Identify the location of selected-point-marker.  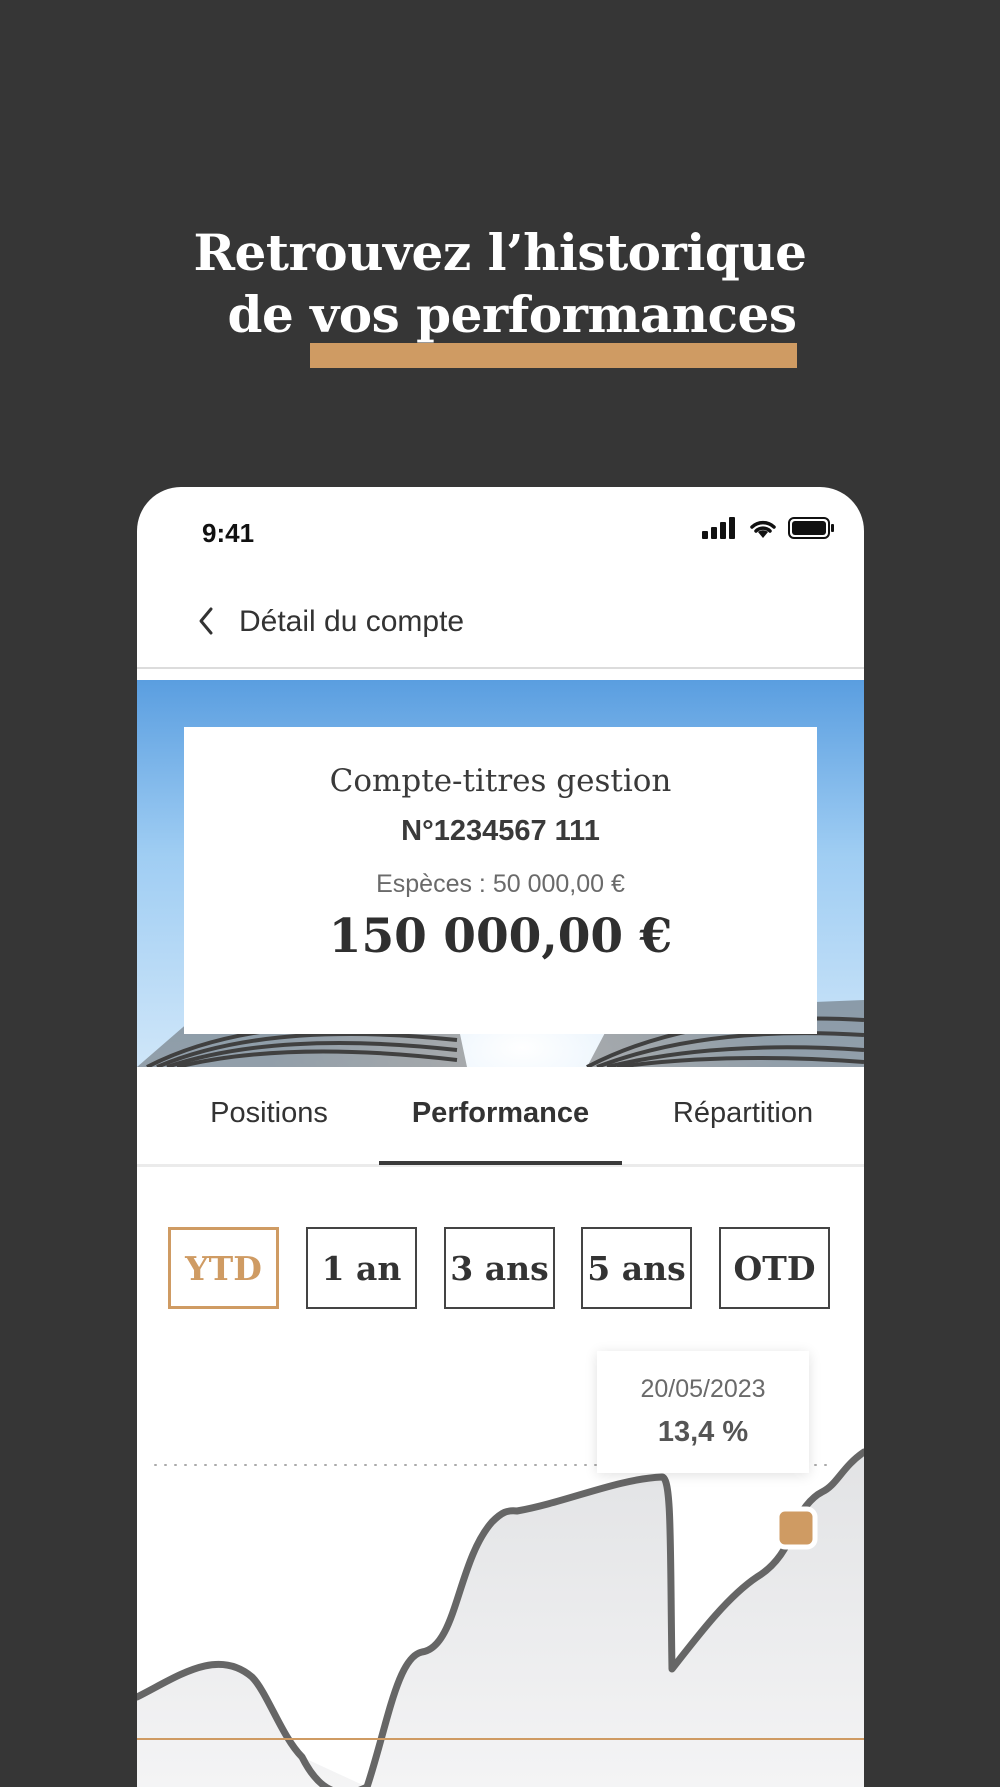
(796, 1528).